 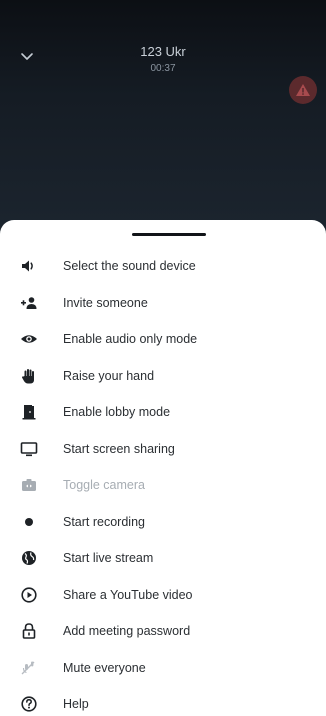 I want to click on menu-item-screen-sharing: Start screen sharing, so click(x=163, y=449).